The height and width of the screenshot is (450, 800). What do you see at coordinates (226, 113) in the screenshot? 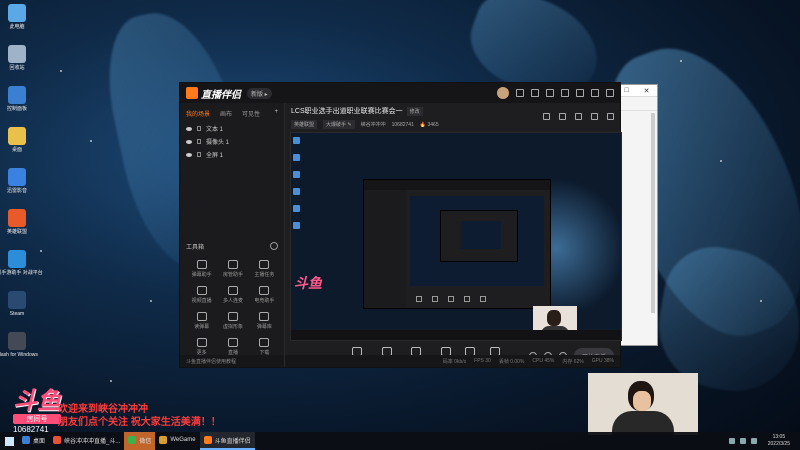
I see `tab-canvas: 画布` at bounding box center [226, 113].